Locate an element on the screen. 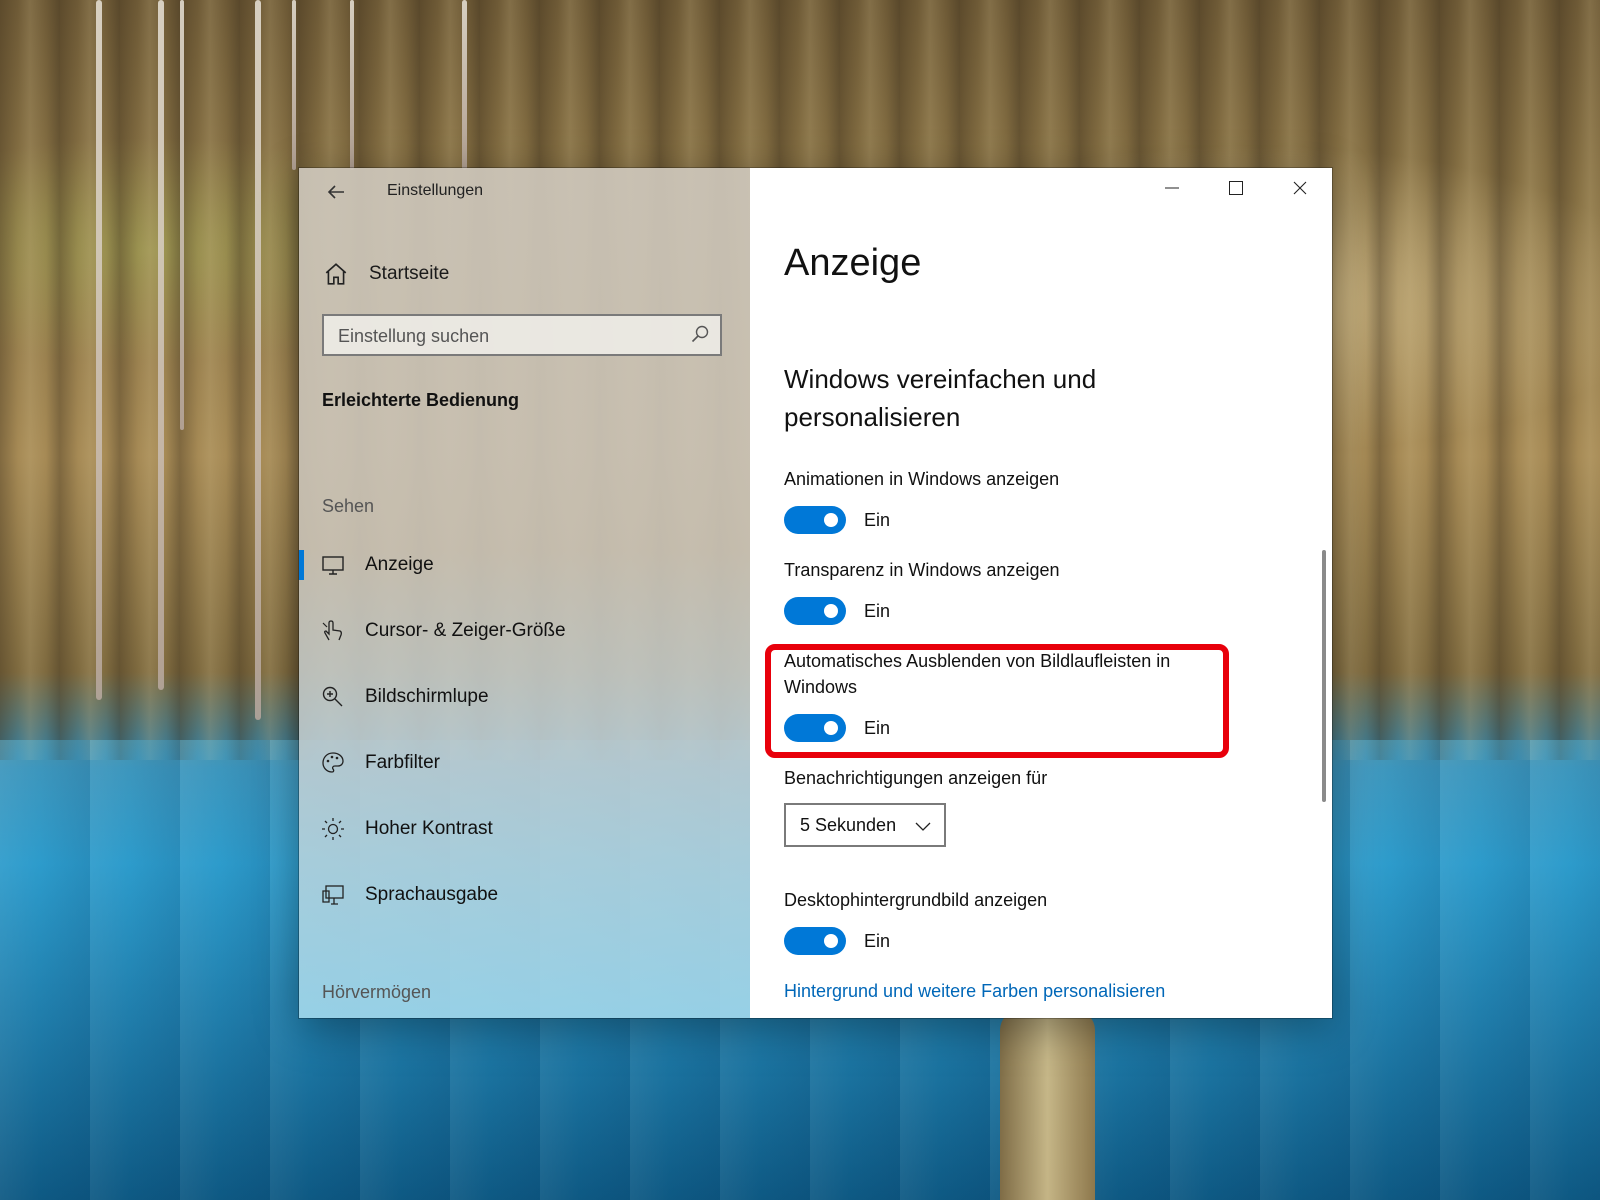 This screenshot has width=1600, height=1200. cursor-icon is located at coordinates (332, 630).